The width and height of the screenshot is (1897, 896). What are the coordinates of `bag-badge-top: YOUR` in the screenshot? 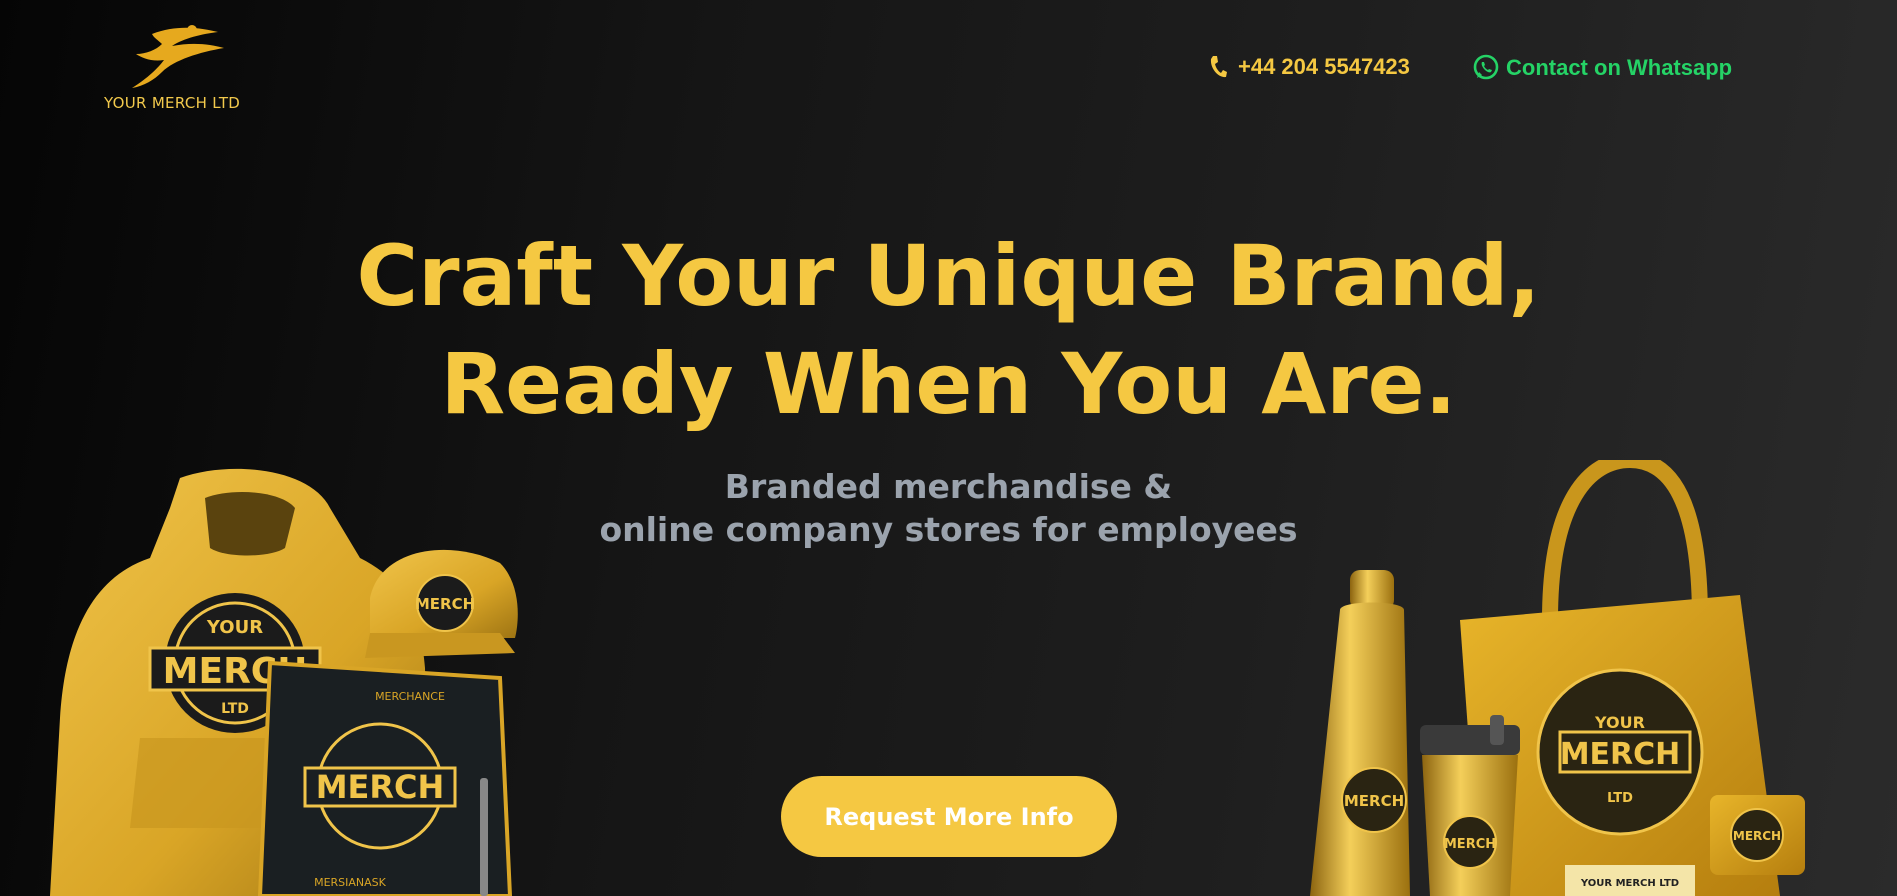 It's located at (1619, 722).